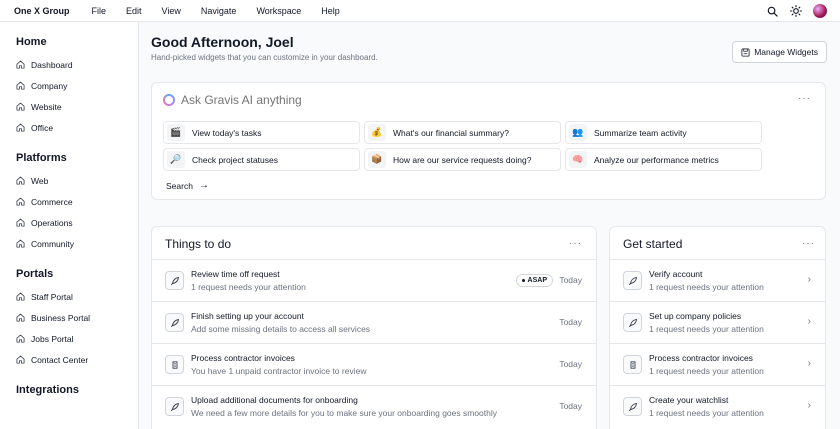  What do you see at coordinates (640, 132) in the screenshot?
I see `ai-suggestion-label: Summarize team activity` at bounding box center [640, 132].